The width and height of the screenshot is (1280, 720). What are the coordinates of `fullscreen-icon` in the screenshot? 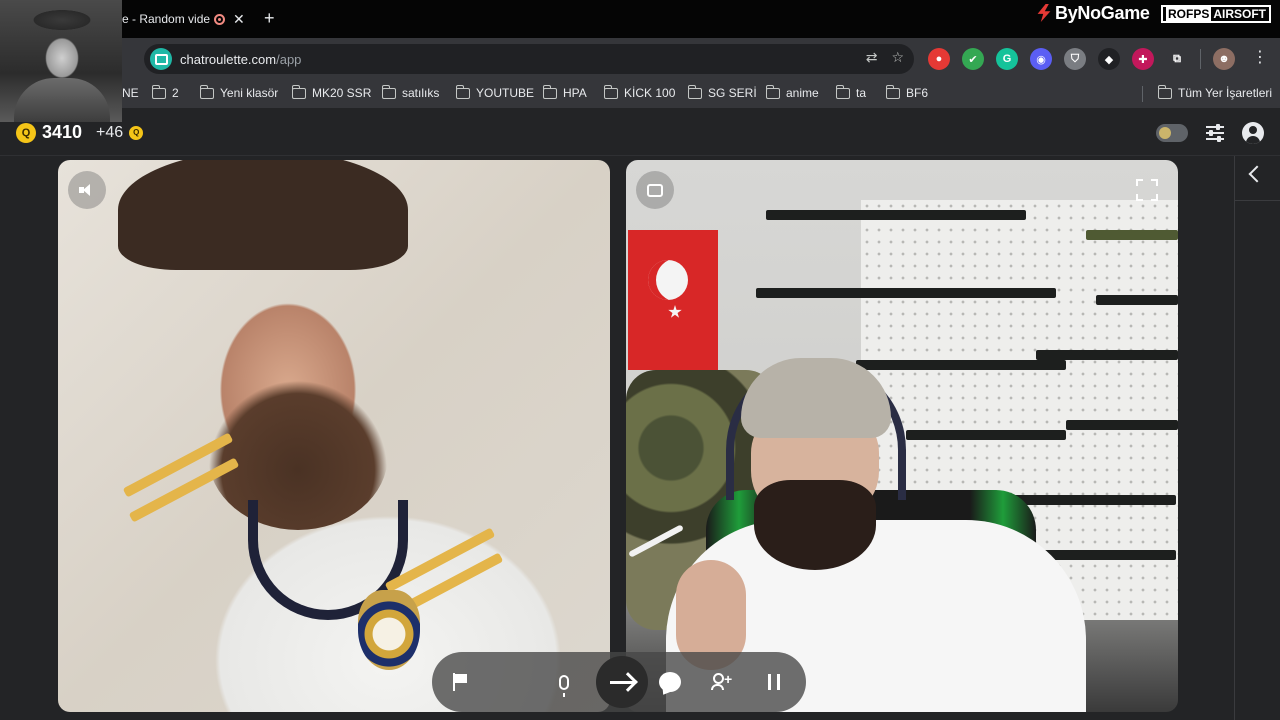 It's located at (1147, 190).